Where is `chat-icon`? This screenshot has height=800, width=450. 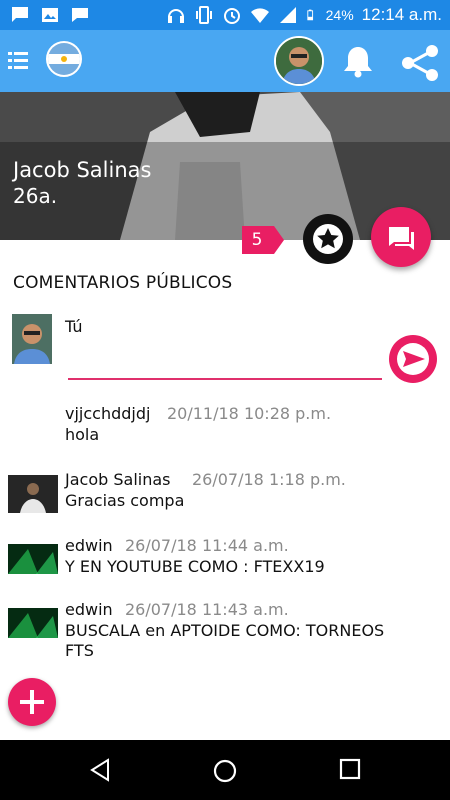 chat-icon is located at coordinates (80, 15).